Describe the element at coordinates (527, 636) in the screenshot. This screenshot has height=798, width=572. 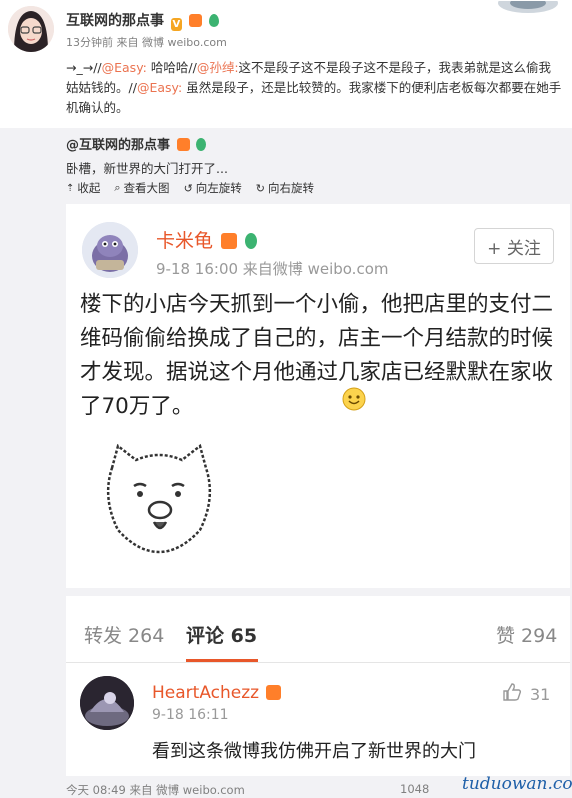
I see `tab-like: 赞 294` at that location.